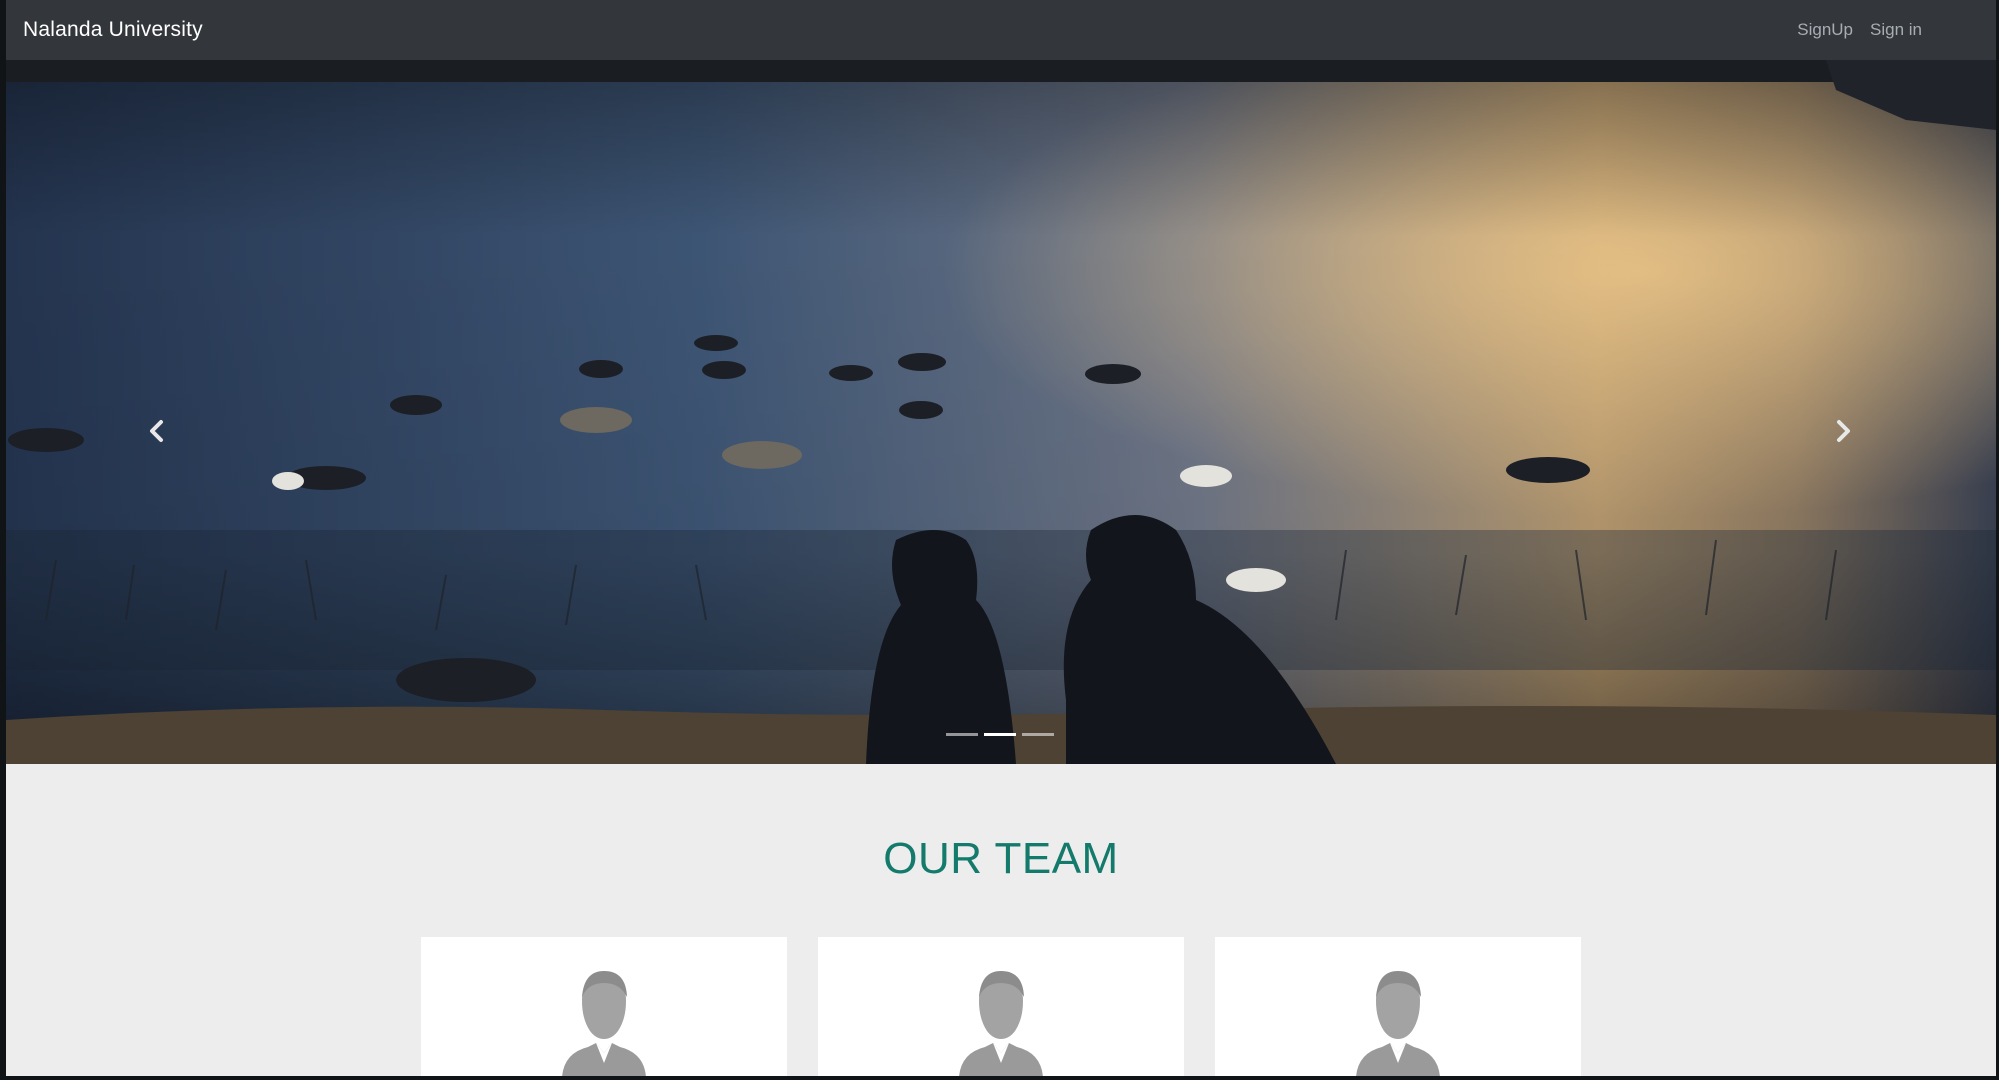  I want to click on top-navbar: Nalanda University SignUp Sign in, so click(1001, 30).